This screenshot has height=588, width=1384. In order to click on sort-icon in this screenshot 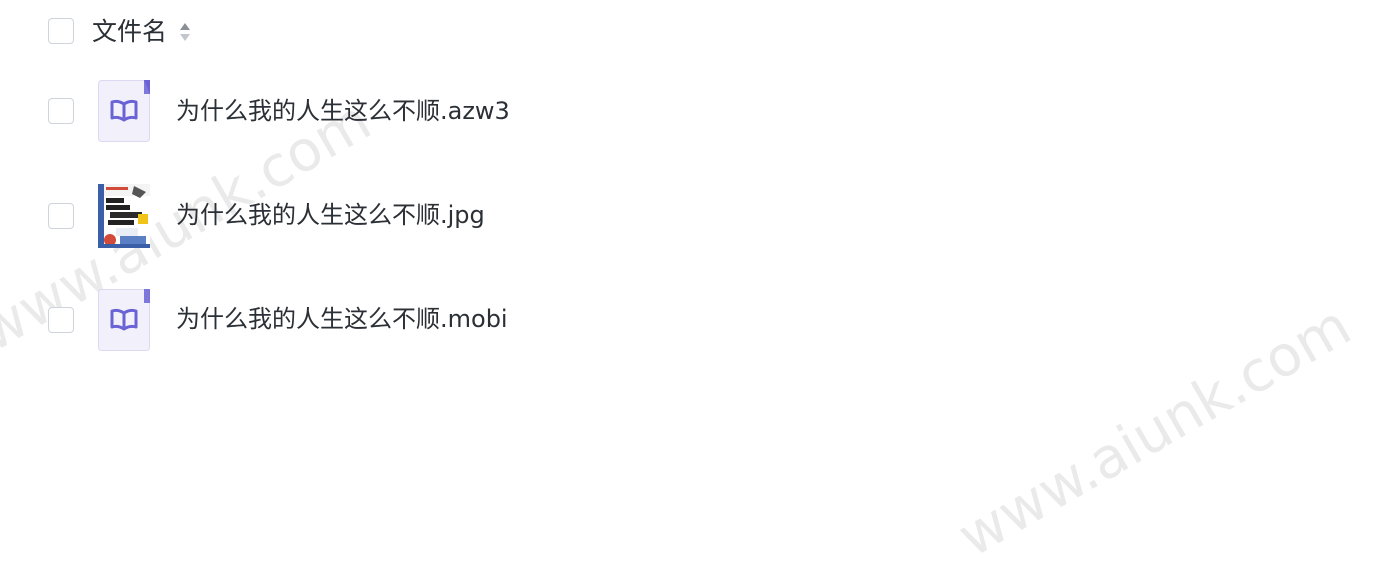, I will do `click(185, 32)`.